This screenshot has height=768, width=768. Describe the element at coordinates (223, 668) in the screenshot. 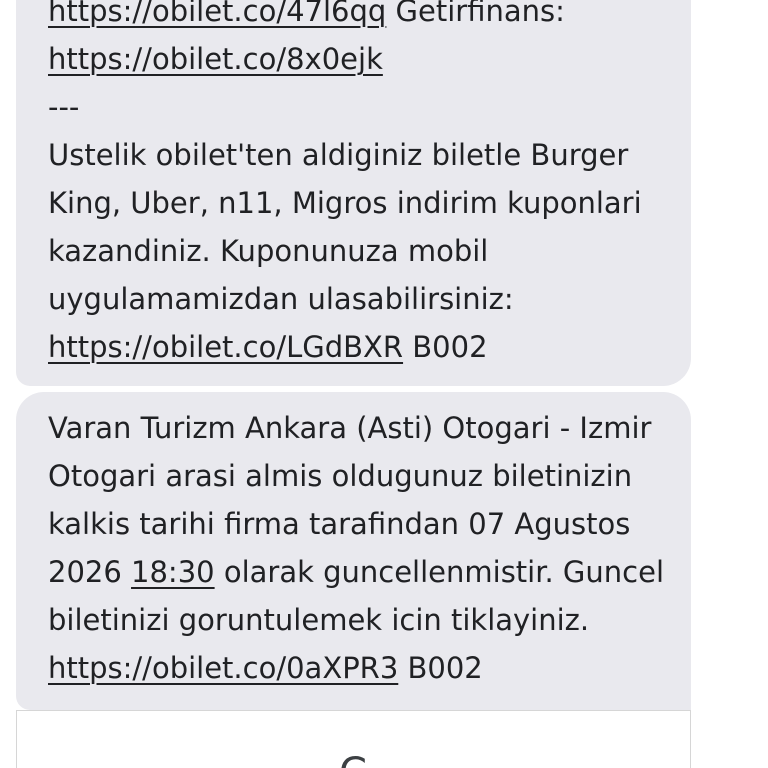

I see `message-link: https://obilet.co/0aXPR3` at that location.